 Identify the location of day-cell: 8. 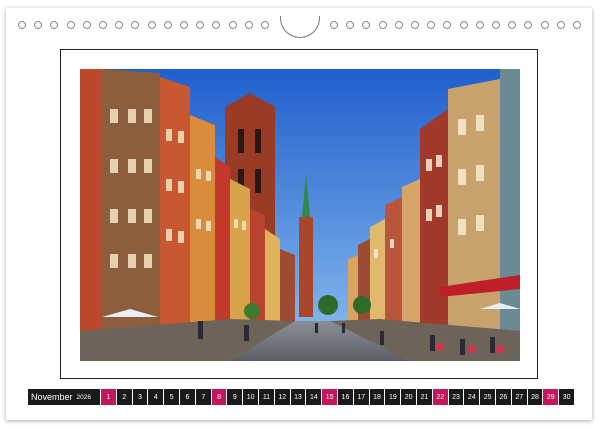
(219, 397).